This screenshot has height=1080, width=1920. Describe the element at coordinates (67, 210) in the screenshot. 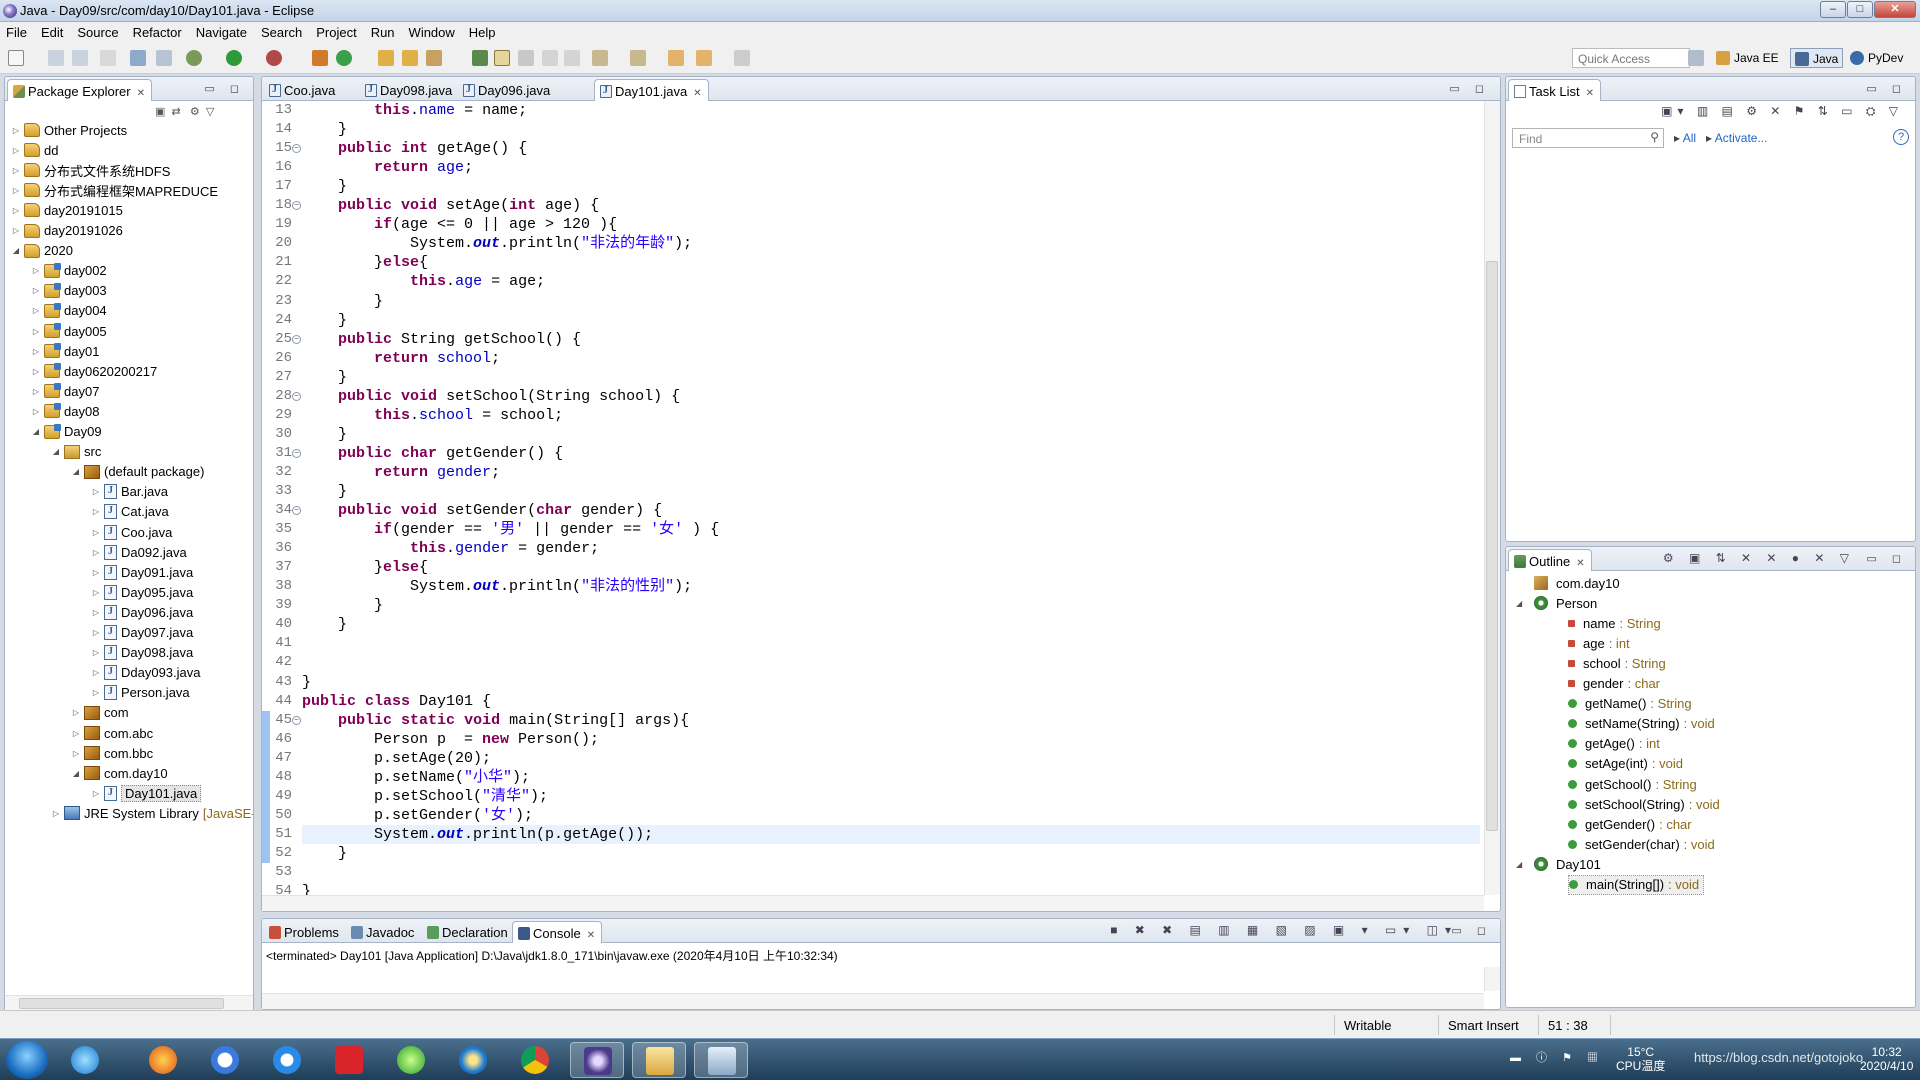

I see `tree-item: ▷ day20191015` at that location.